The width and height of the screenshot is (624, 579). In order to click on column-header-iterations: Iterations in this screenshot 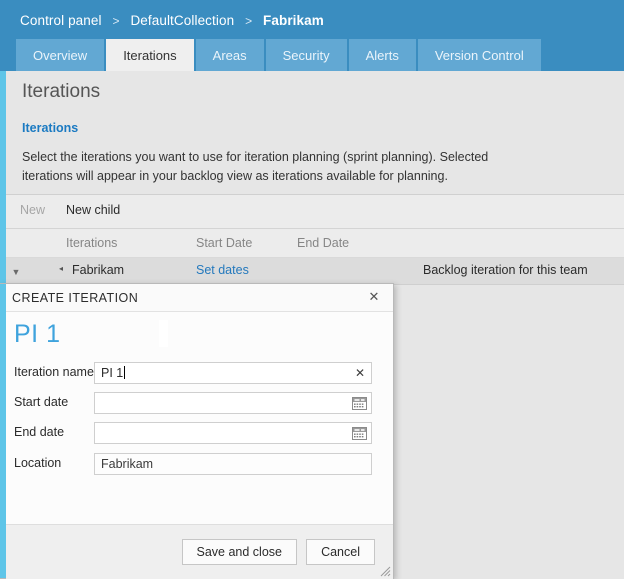, I will do `click(92, 243)`.